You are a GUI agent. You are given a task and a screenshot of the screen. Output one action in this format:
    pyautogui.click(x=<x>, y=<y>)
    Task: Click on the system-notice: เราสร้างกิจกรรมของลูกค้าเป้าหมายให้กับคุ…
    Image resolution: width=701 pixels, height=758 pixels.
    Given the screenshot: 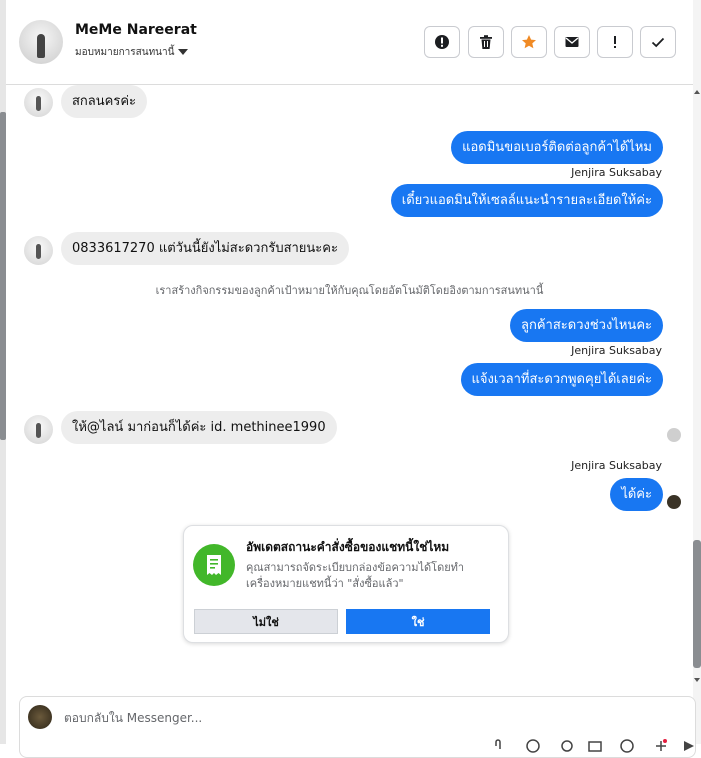 What is the action you would take?
    pyautogui.click(x=349, y=290)
    